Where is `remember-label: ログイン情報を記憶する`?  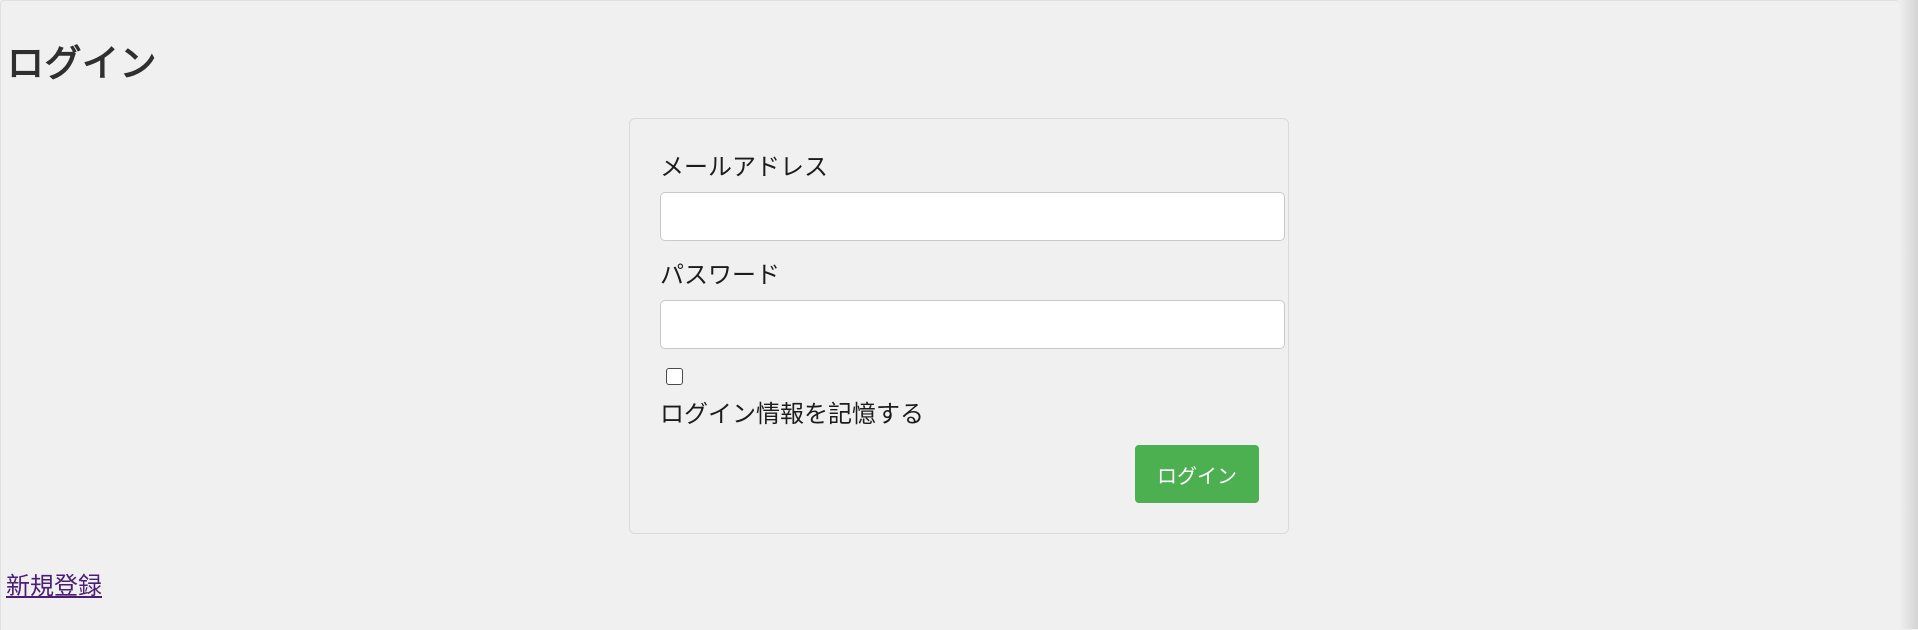 remember-label: ログイン情報を記憶する is located at coordinates (792, 414).